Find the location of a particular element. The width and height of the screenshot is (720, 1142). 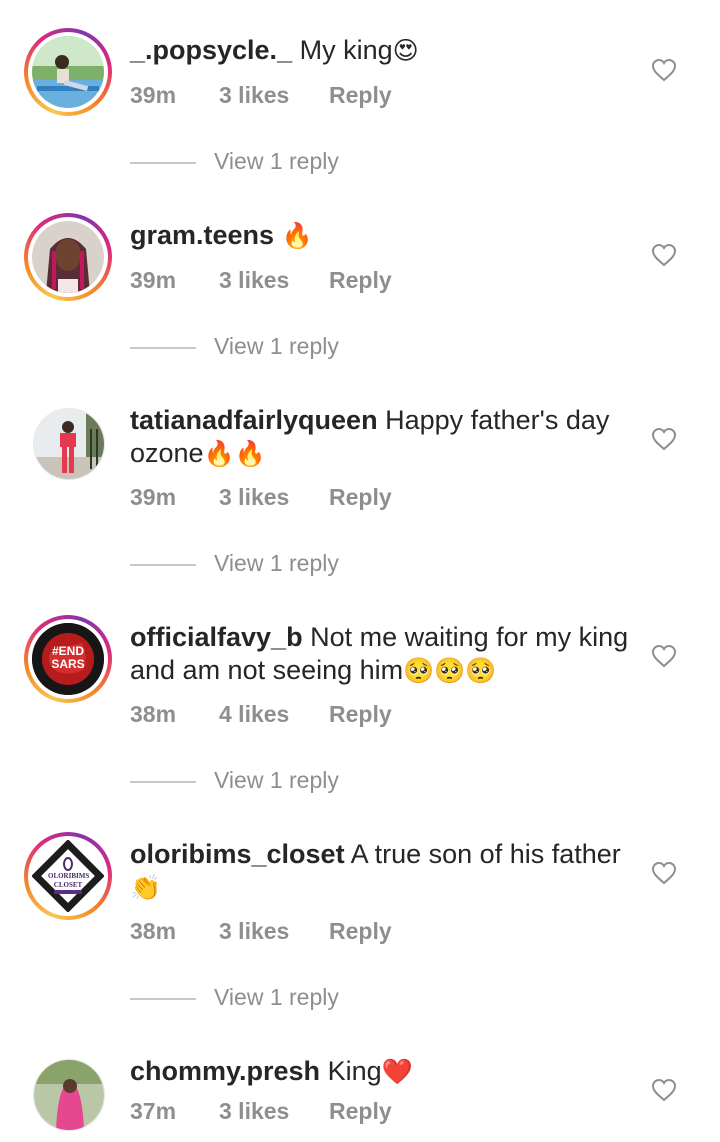

comment-text: gram.teens 🔥 is located at coordinates (380, 235).